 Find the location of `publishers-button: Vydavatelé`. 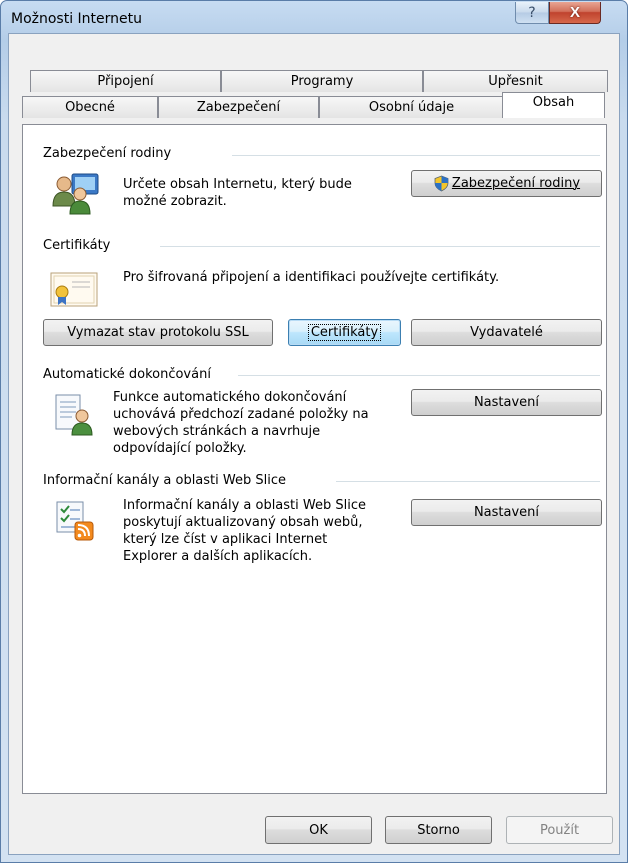

publishers-button: Vydavatelé is located at coordinates (506, 332).